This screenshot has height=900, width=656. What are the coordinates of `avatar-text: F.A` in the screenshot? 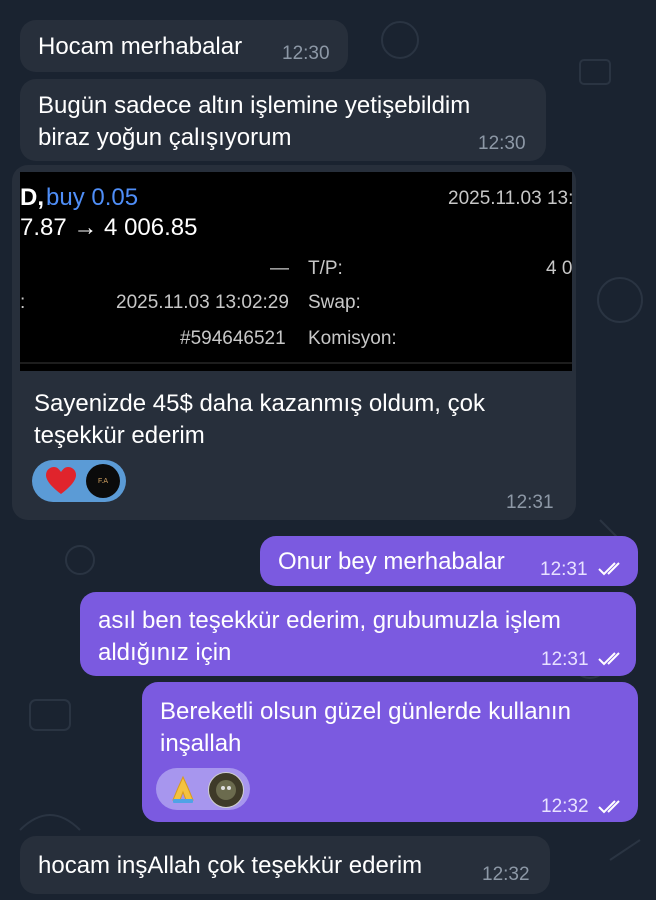 It's located at (103, 481).